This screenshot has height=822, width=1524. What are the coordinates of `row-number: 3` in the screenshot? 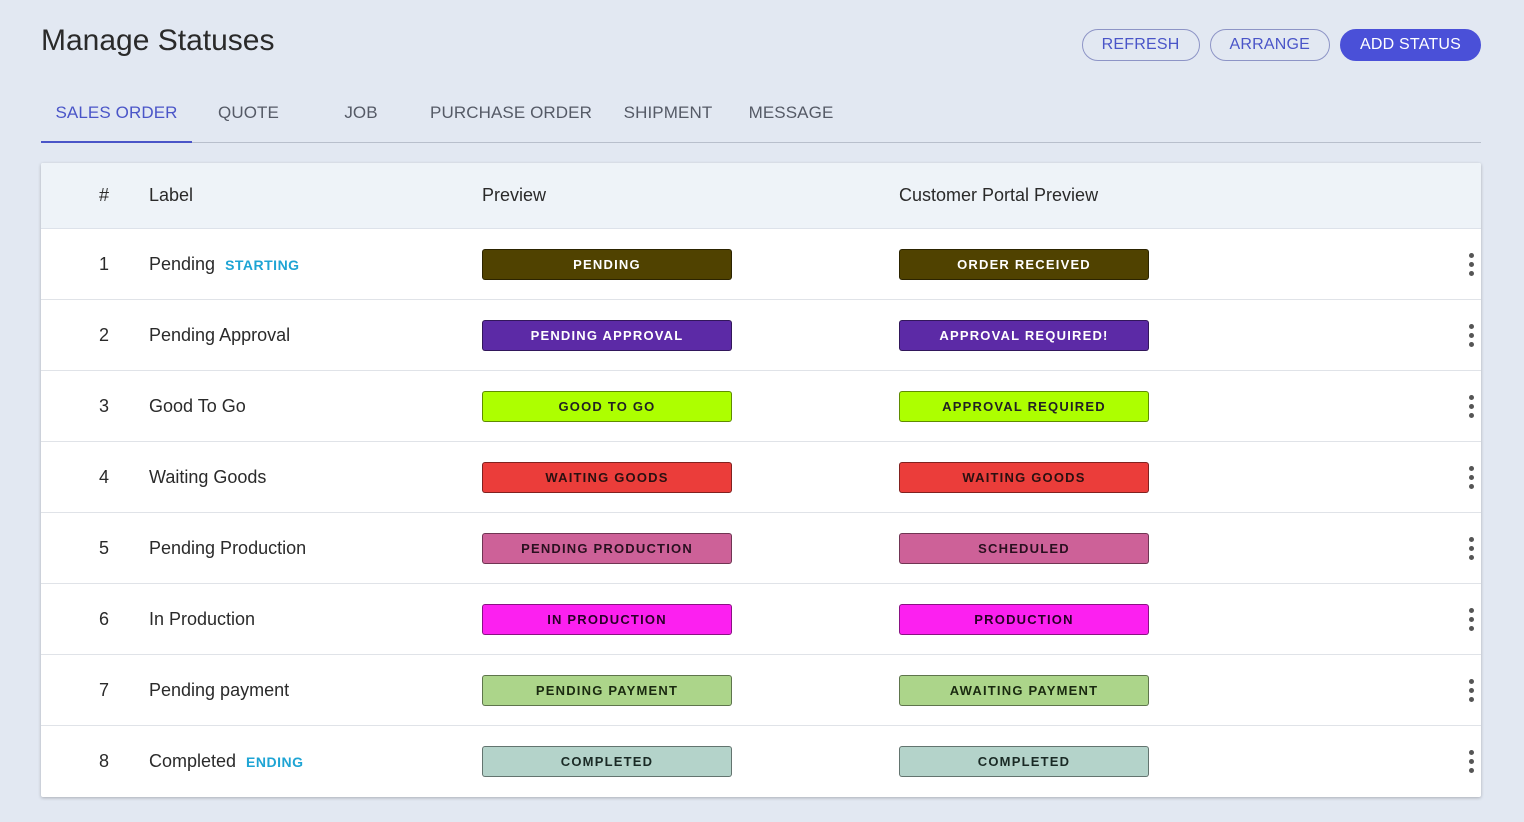 It's located at (104, 405).